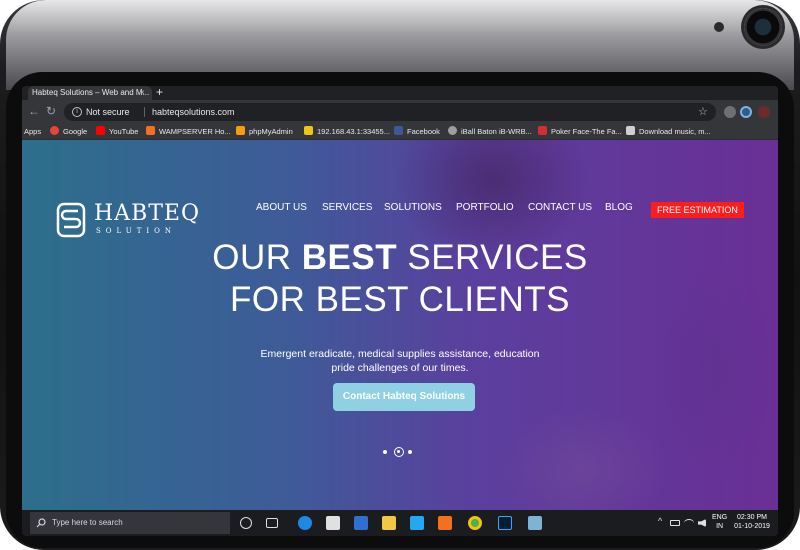 The image size is (800, 550). What do you see at coordinates (71, 220) in the screenshot?
I see `habteq-logo-icon` at bounding box center [71, 220].